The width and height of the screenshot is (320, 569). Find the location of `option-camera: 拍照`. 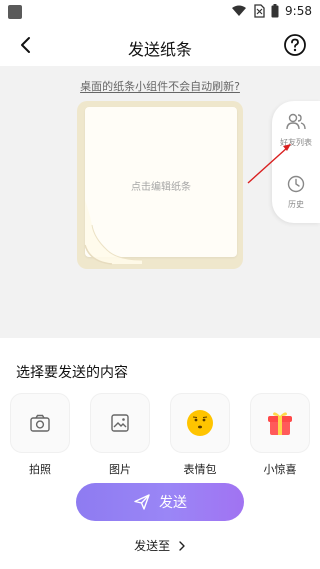

option-camera: 拍照 is located at coordinates (40, 435).